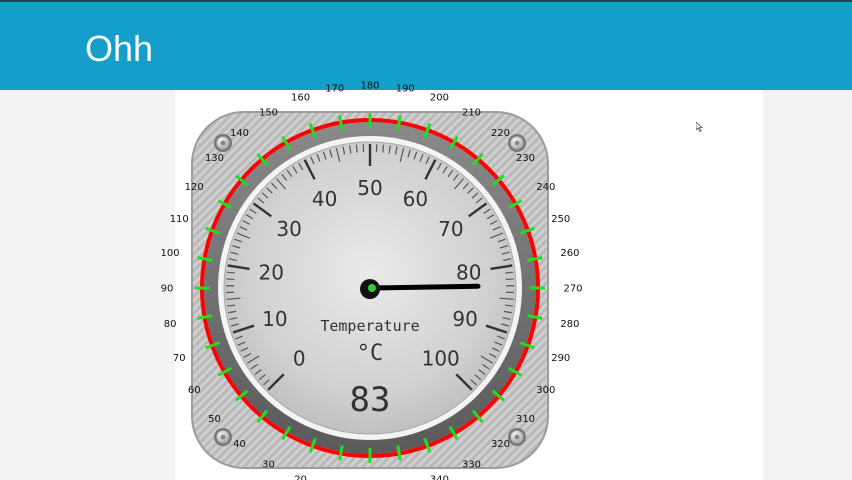 This screenshot has width=852, height=480. Describe the element at coordinates (239, 444) in the screenshot. I see `angle-label: 40` at that location.